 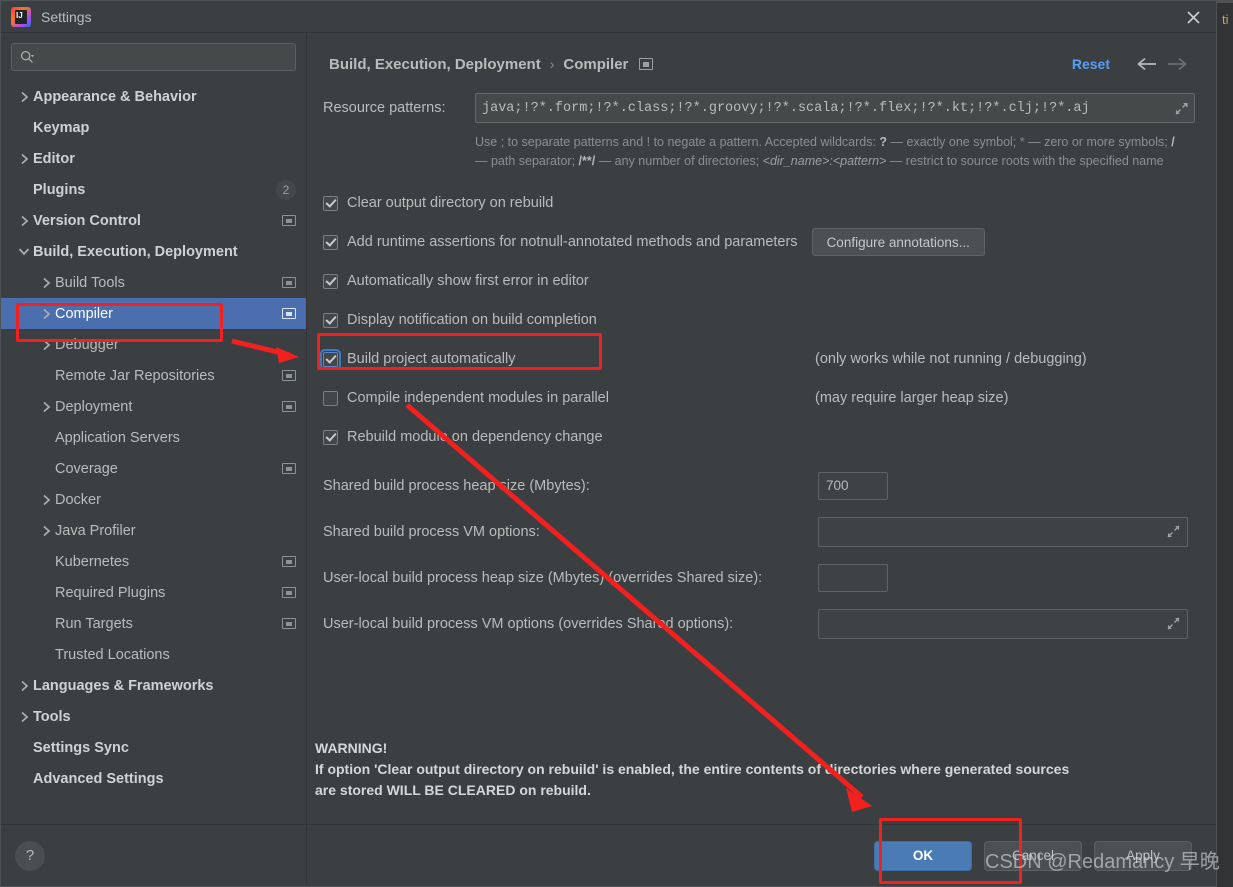 I want to click on help-question-icon: ?, so click(x=30, y=855).